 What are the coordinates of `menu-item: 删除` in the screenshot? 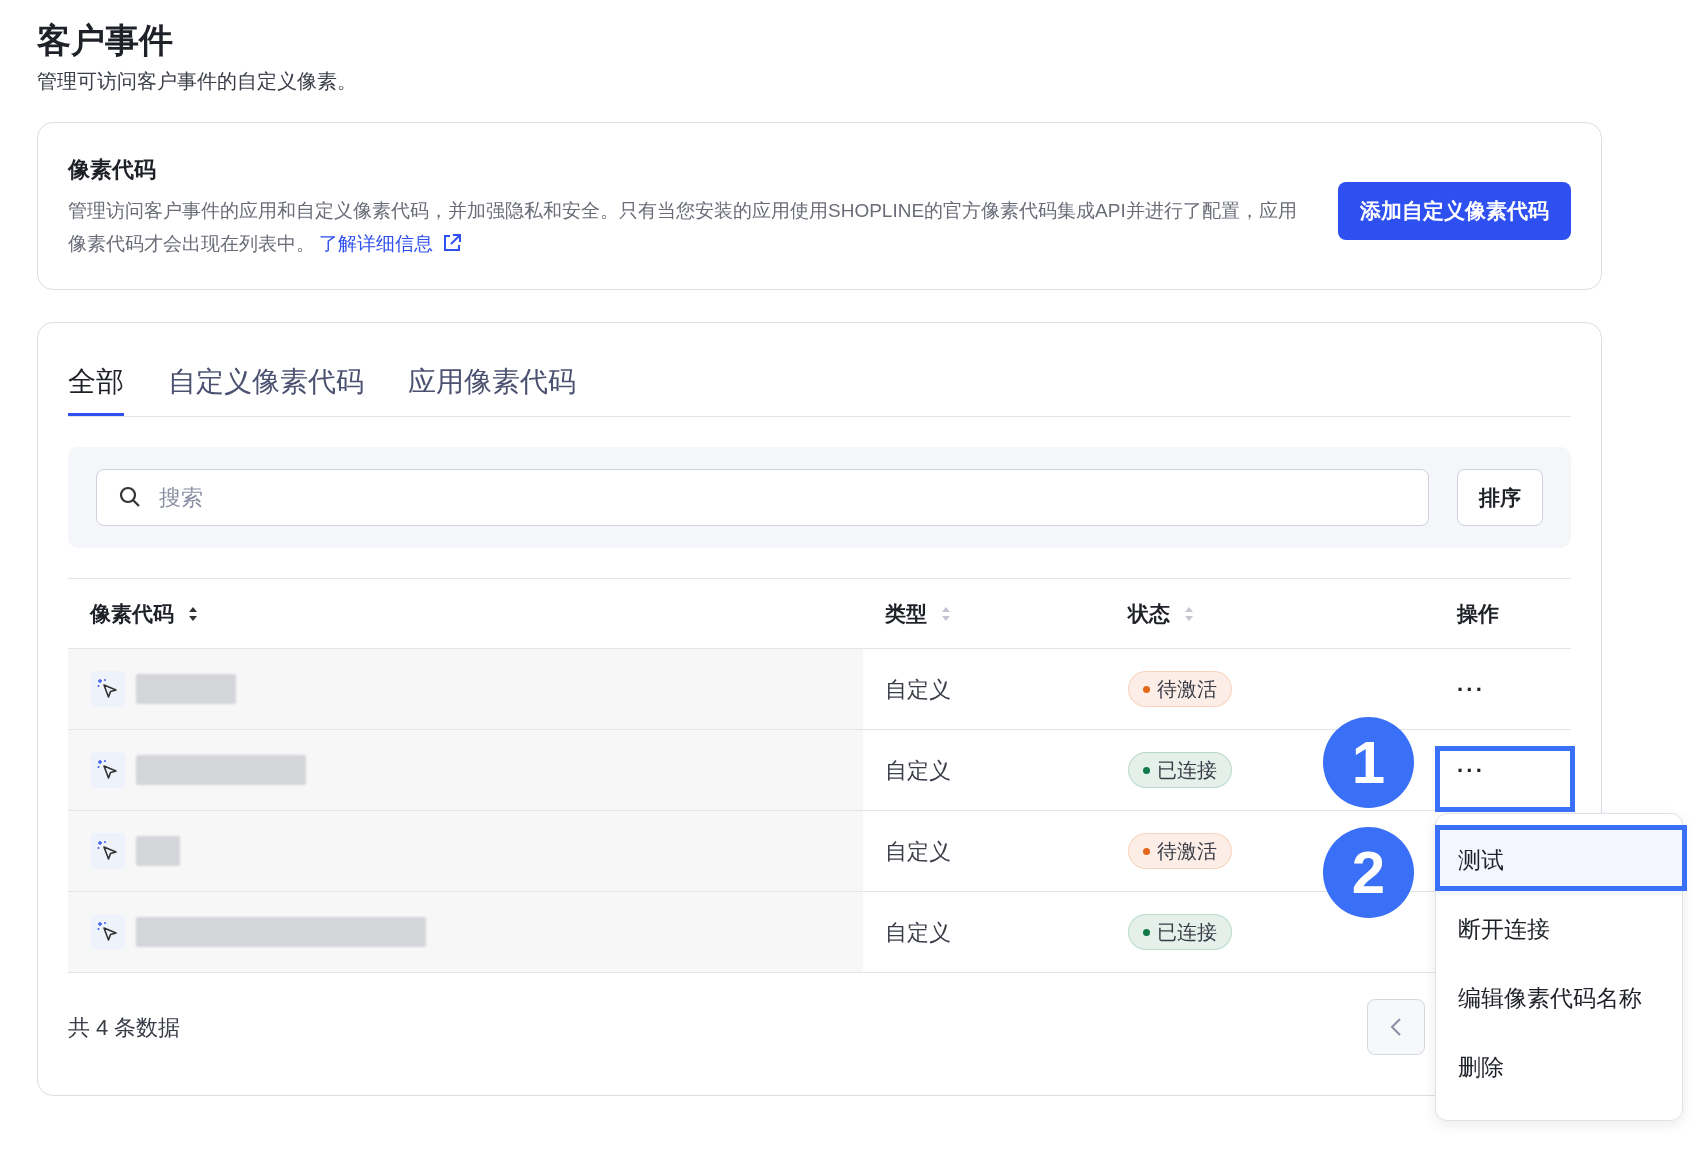 It's located at (1559, 1067).